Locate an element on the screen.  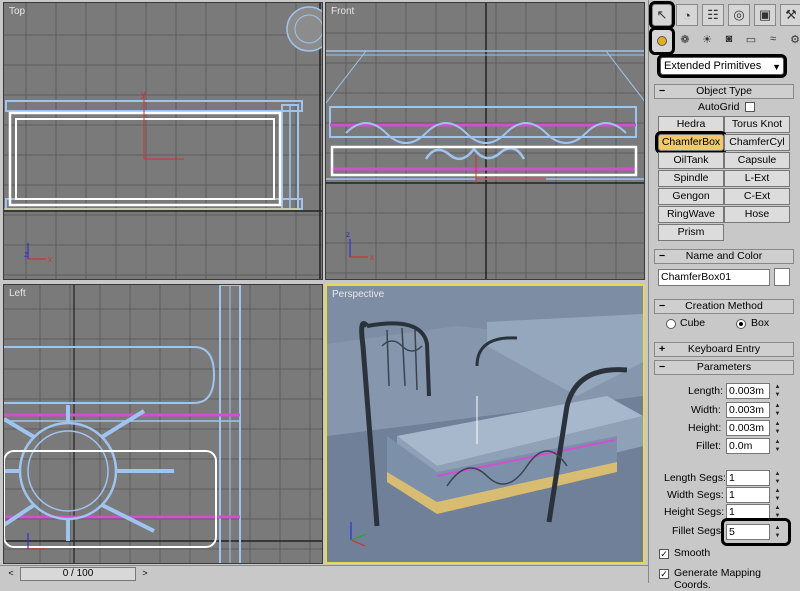
create-tab-icon: ↖ is located at coordinates (662, 15).